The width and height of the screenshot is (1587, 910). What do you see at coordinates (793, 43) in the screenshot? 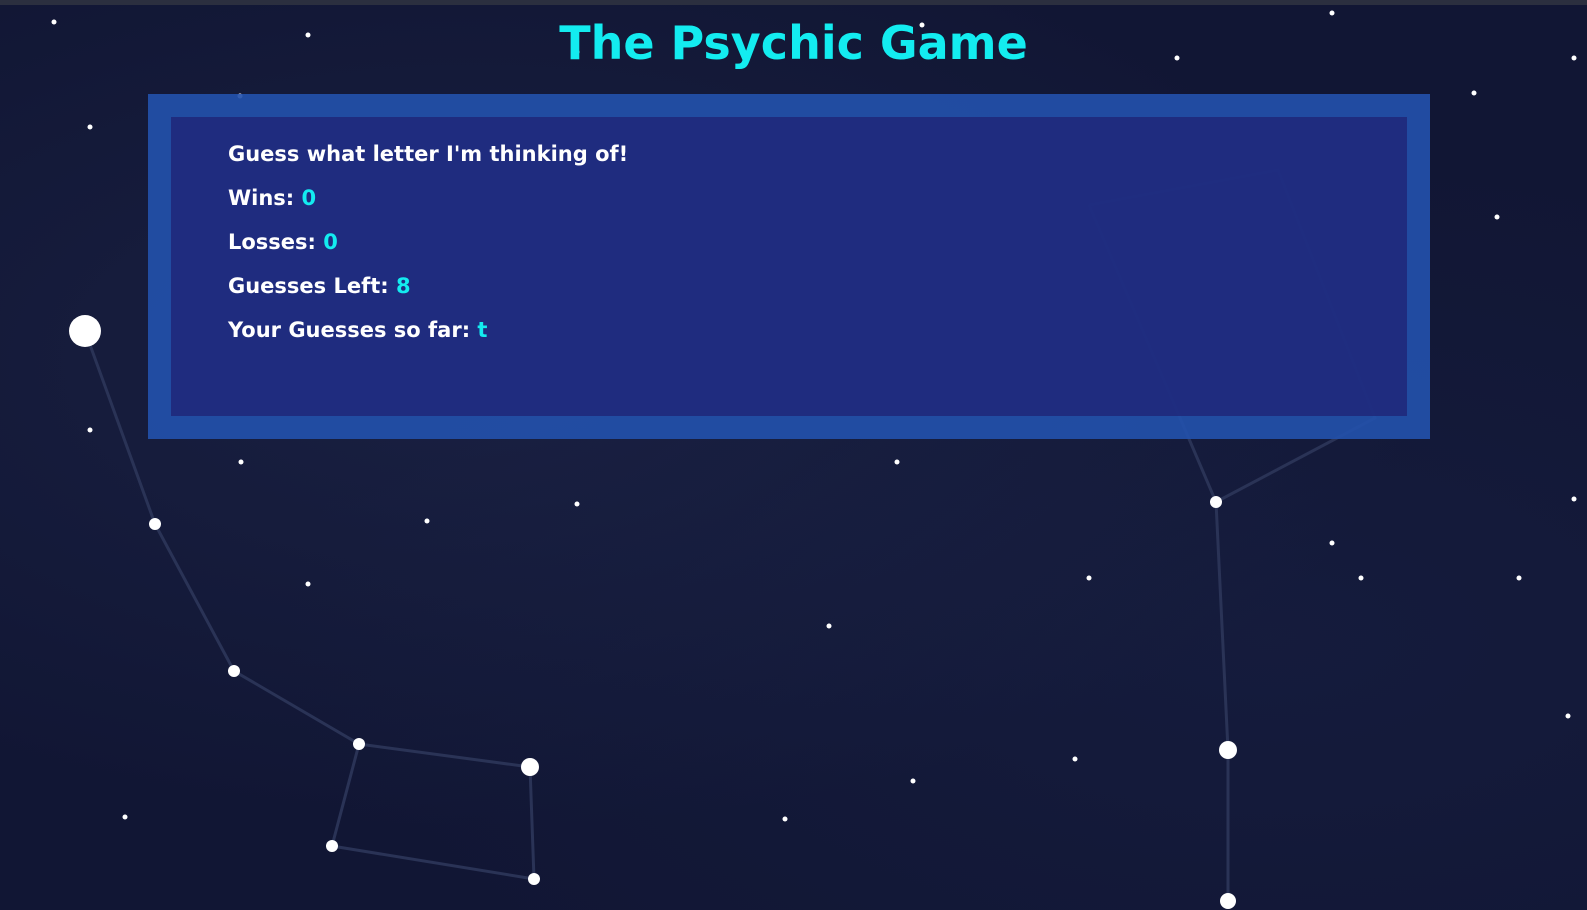
I see `page-title: The Psychic Game` at bounding box center [793, 43].